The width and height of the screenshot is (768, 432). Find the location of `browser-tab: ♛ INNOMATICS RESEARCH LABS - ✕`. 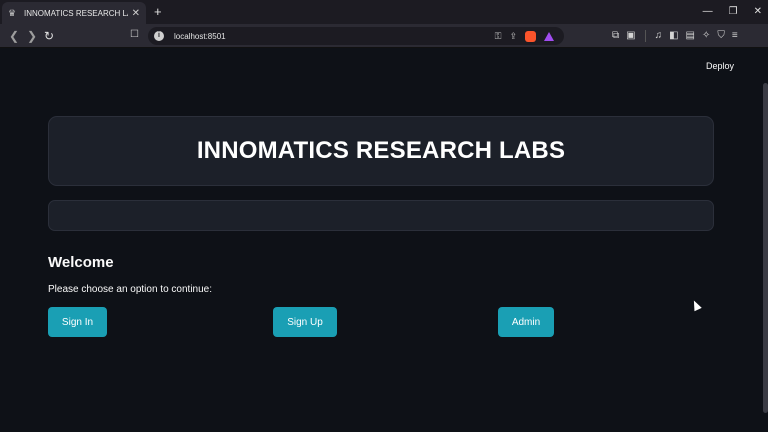

browser-tab: ♛ INNOMATICS RESEARCH LABS - ✕ is located at coordinates (74, 13).